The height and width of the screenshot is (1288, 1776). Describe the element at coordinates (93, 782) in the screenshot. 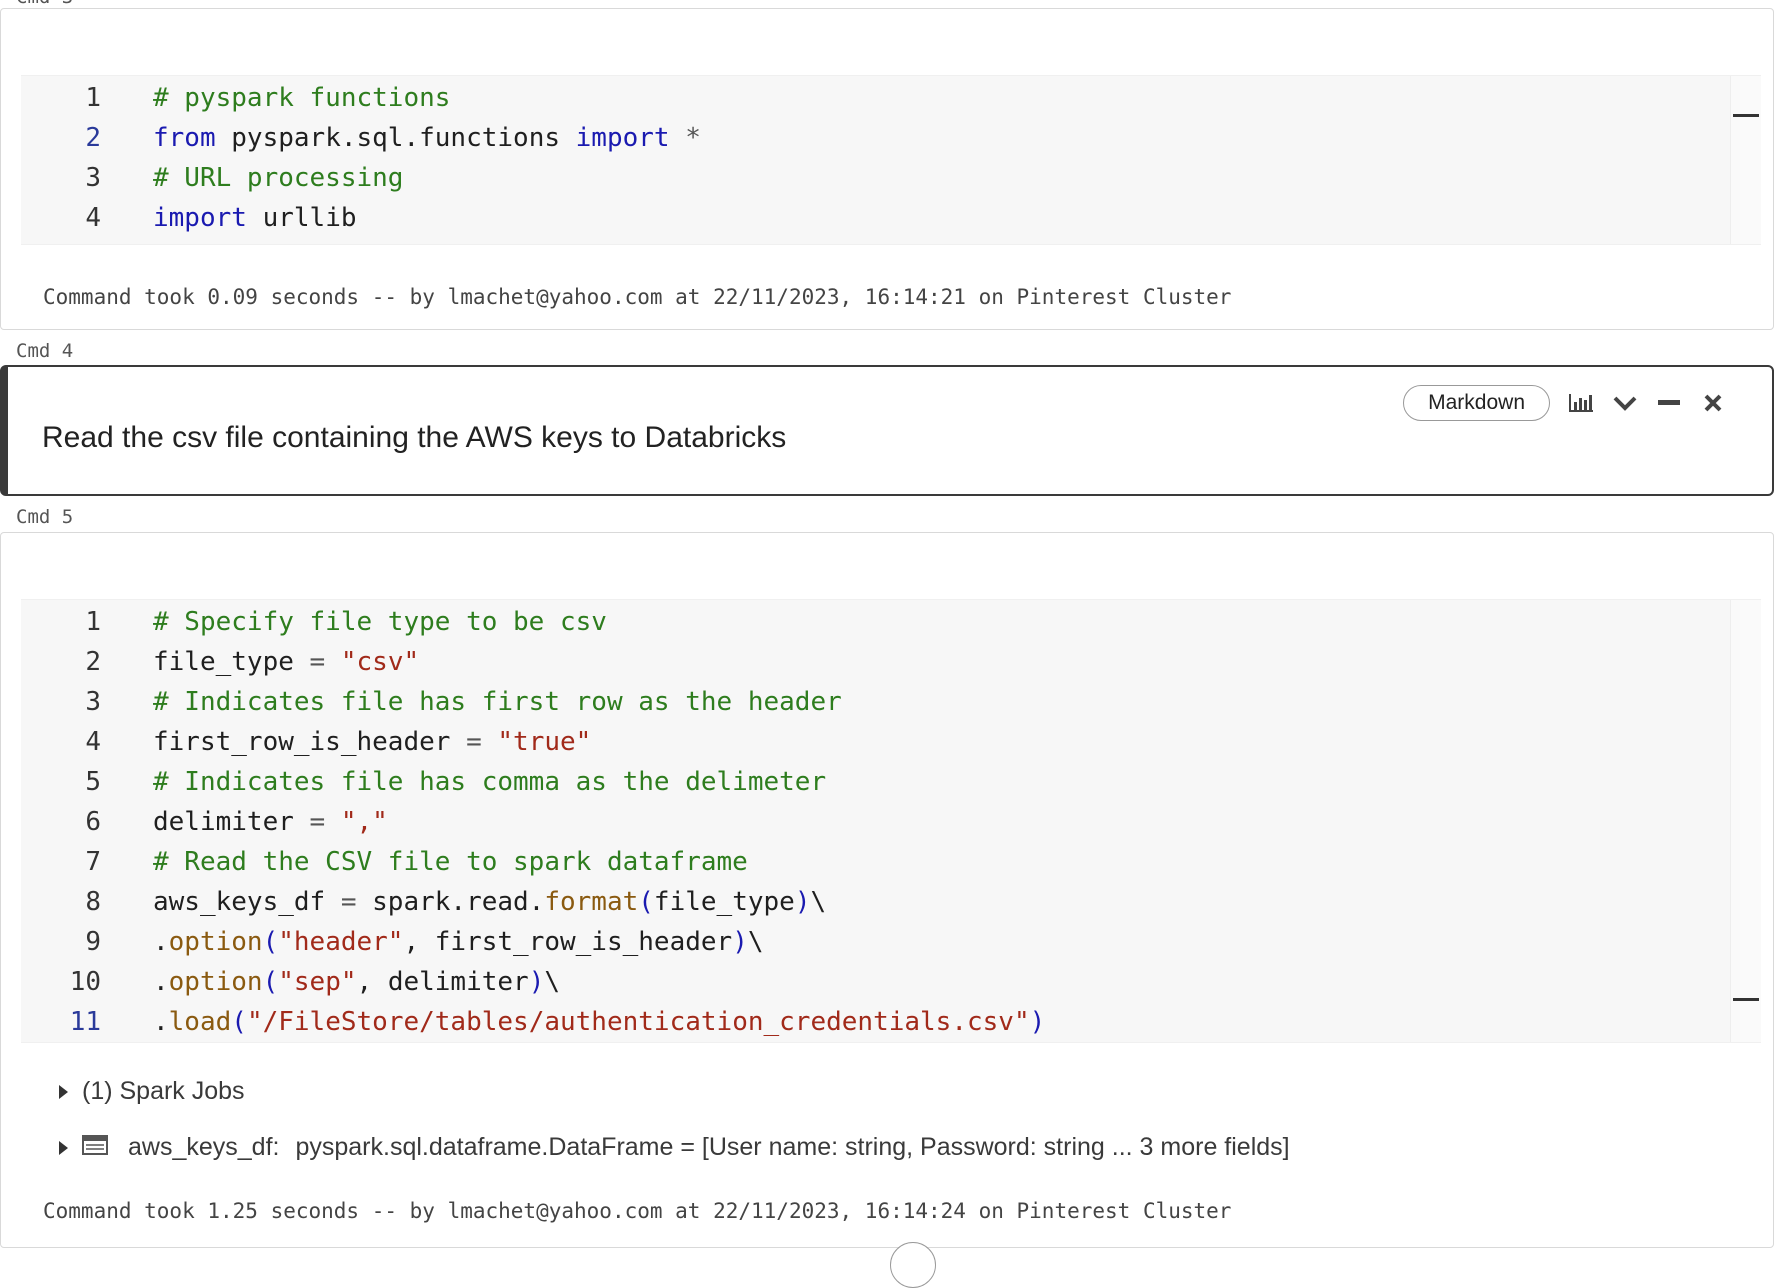

I see `line-number: 5` at that location.